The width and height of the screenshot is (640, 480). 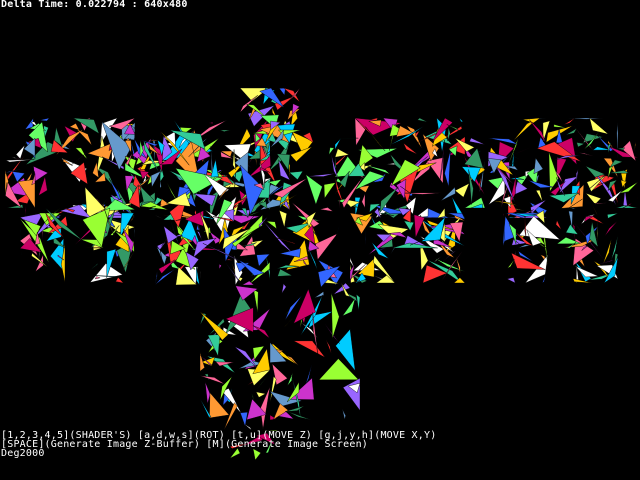 I want to click on robot-model-center-left, so click(x=215, y=202).